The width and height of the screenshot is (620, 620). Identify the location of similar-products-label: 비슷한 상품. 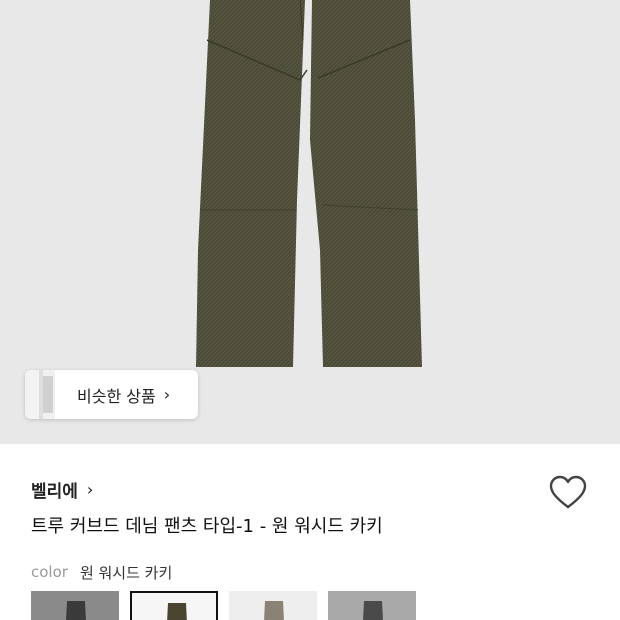
(116, 396).